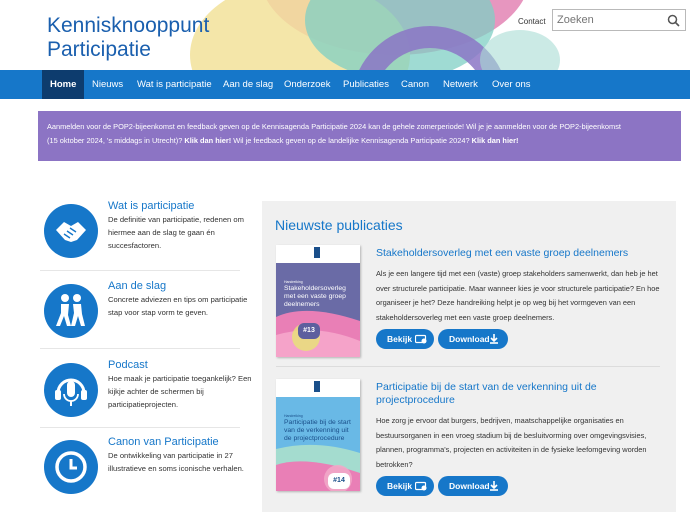  Describe the element at coordinates (248, 84) in the screenshot. I see `nav-aan-de-slag: Aan de slag` at that location.